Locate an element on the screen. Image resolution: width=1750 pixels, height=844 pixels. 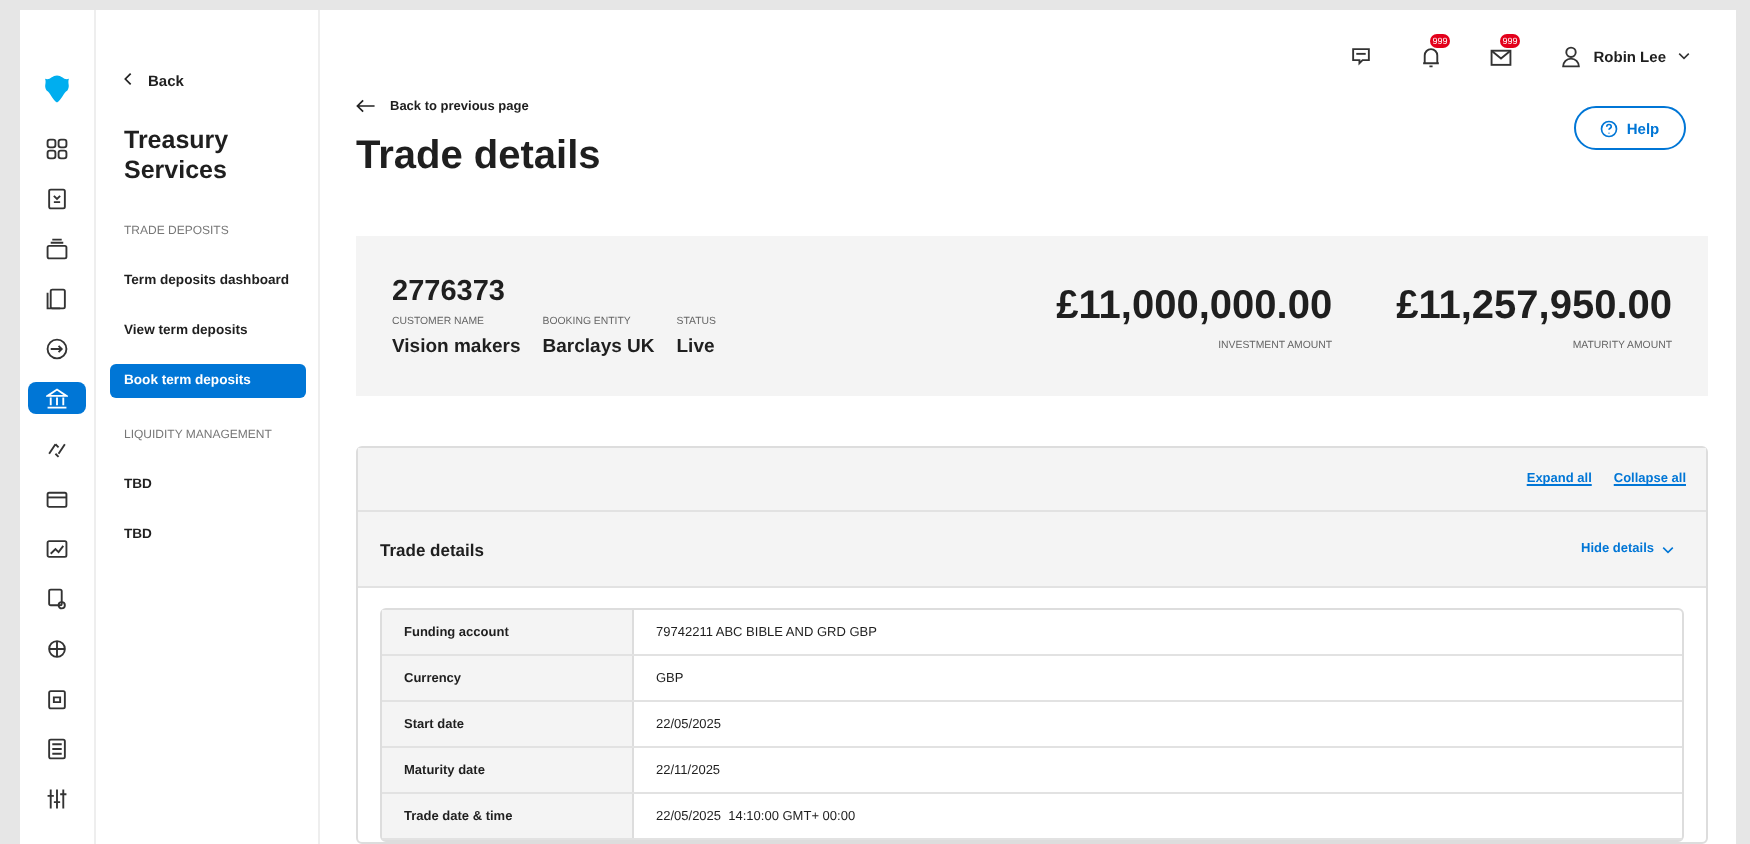
section-title: Treasury Services is located at coordinates (176, 156).